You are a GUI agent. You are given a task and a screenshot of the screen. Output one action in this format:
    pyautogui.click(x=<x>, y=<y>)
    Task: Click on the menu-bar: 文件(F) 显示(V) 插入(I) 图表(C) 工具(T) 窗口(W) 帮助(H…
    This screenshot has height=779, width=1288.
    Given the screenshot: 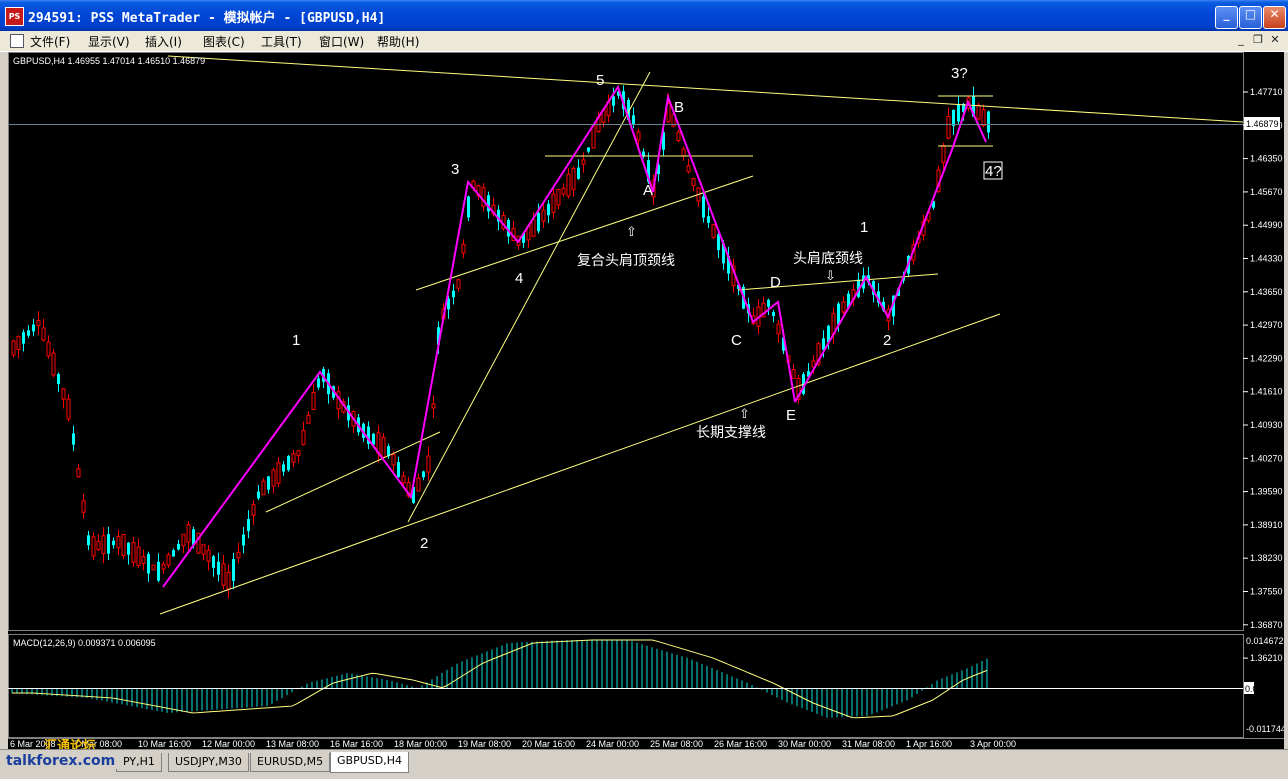 What is the action you would take?
    pyautogui.click(x=644, y=41)
    